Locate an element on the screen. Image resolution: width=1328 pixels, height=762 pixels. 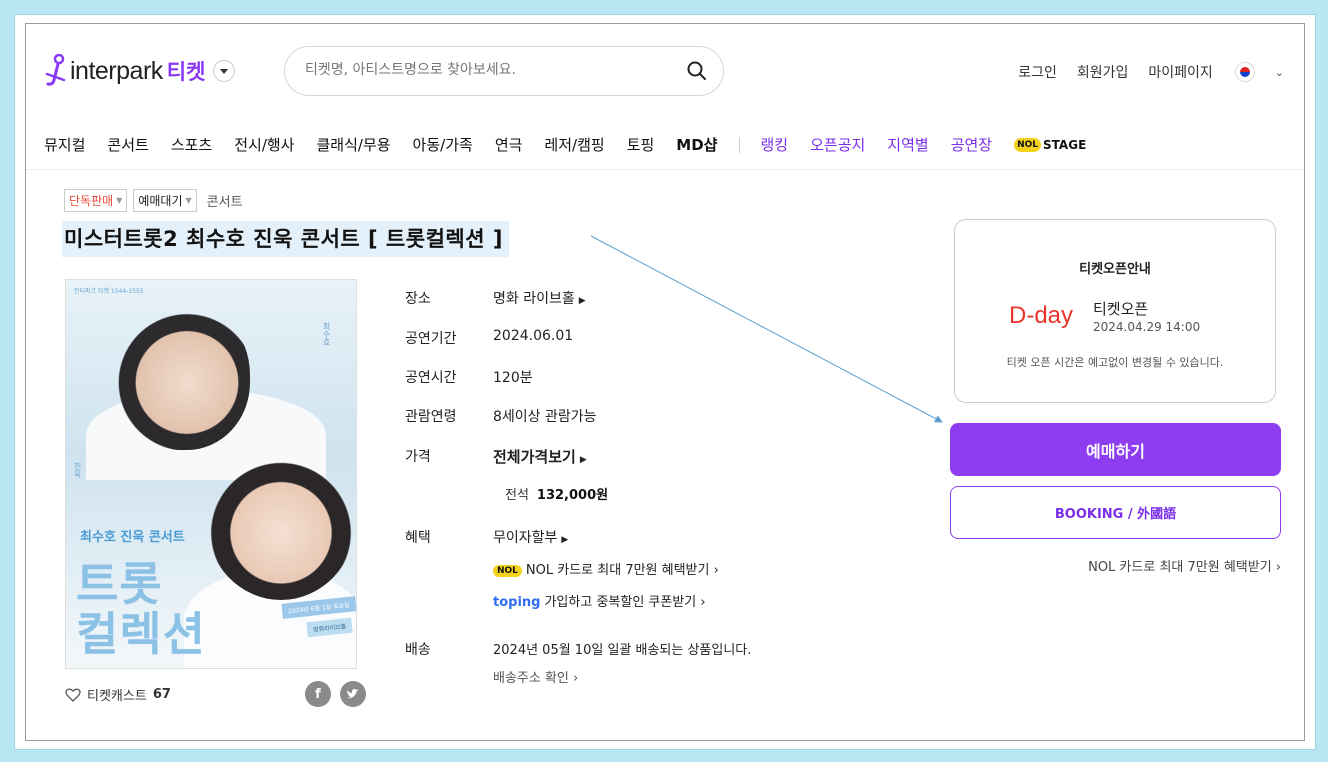
account-links: 로그인 회원가입 마이페이지 ⌄ is located at coordinates (1141, 72).